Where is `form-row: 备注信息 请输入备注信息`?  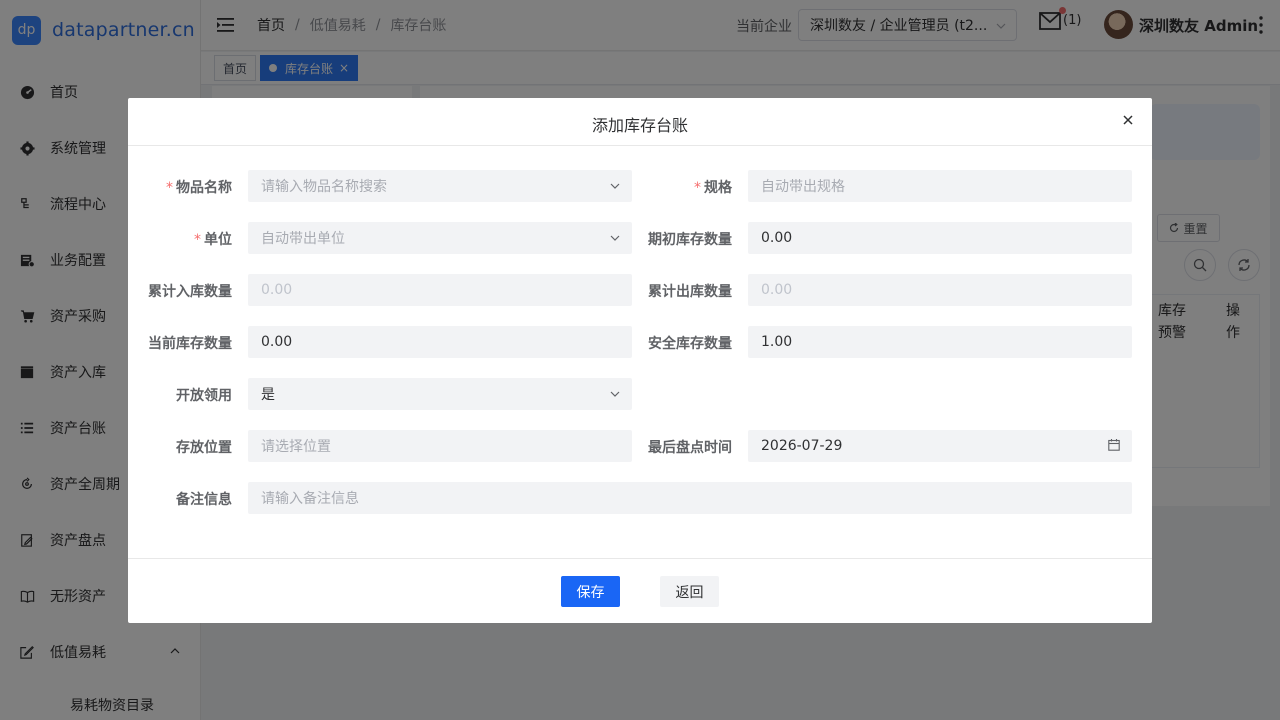
form-row: 备注信息 请输入备注信息 is located at coordinates (640, 498).